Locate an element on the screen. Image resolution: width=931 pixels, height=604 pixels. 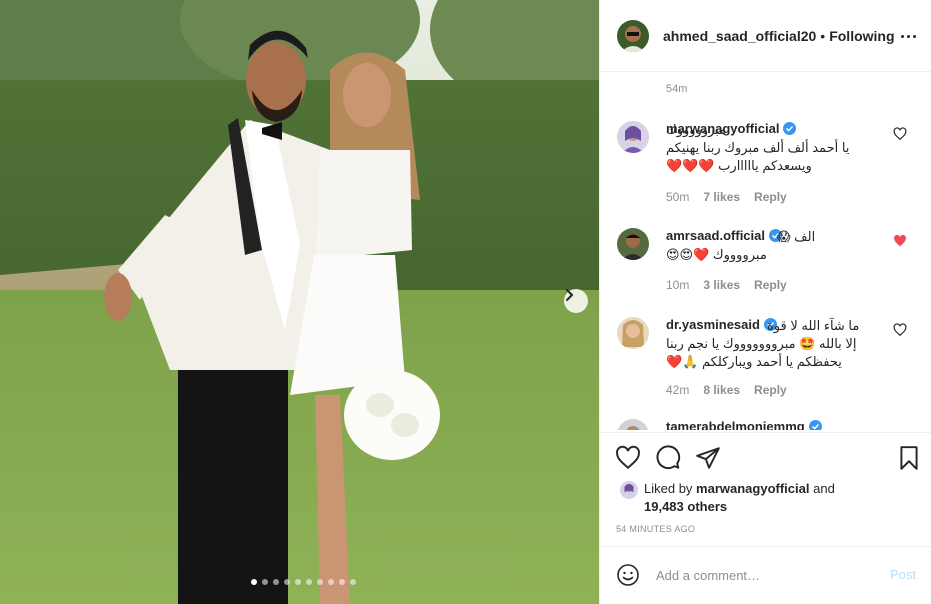
likes-prefix: Liked by is located at coordinates (668, 488).